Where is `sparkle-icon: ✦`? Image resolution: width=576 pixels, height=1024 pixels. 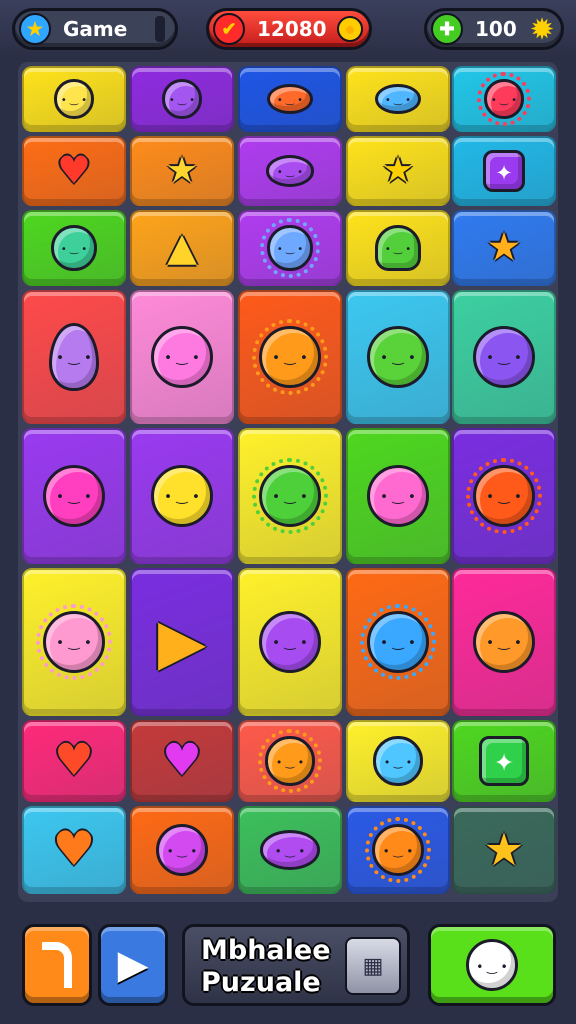 sparkle-icon: ✦ is located at coordinates (504, 762).